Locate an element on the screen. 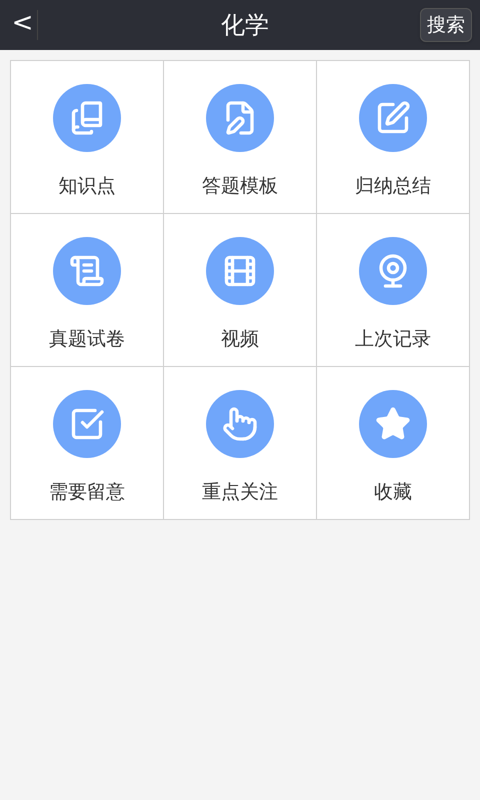  back-button: < is located at coordinates (23, 25).